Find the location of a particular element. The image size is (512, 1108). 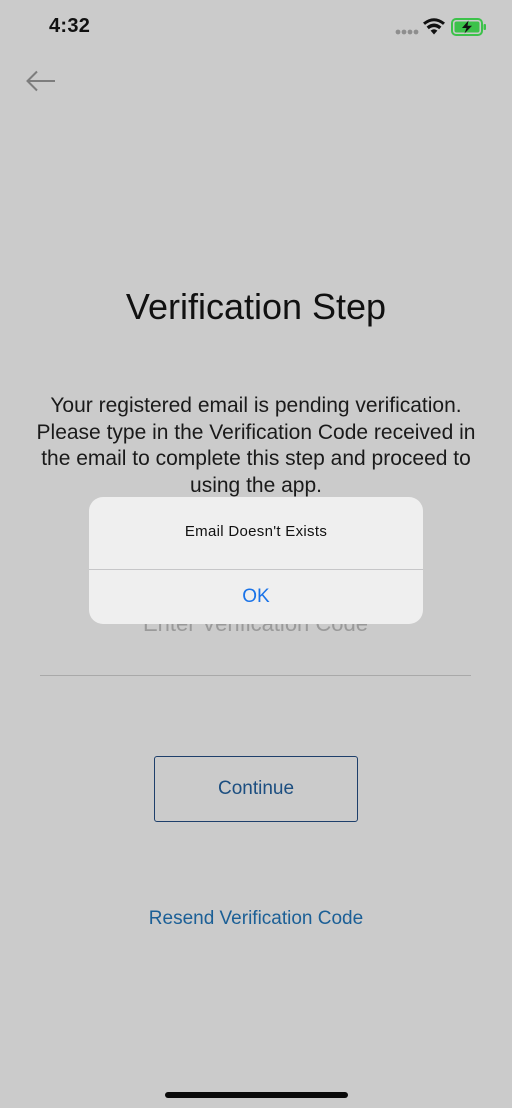

home-indicator is located at coordinates (256, 1095).